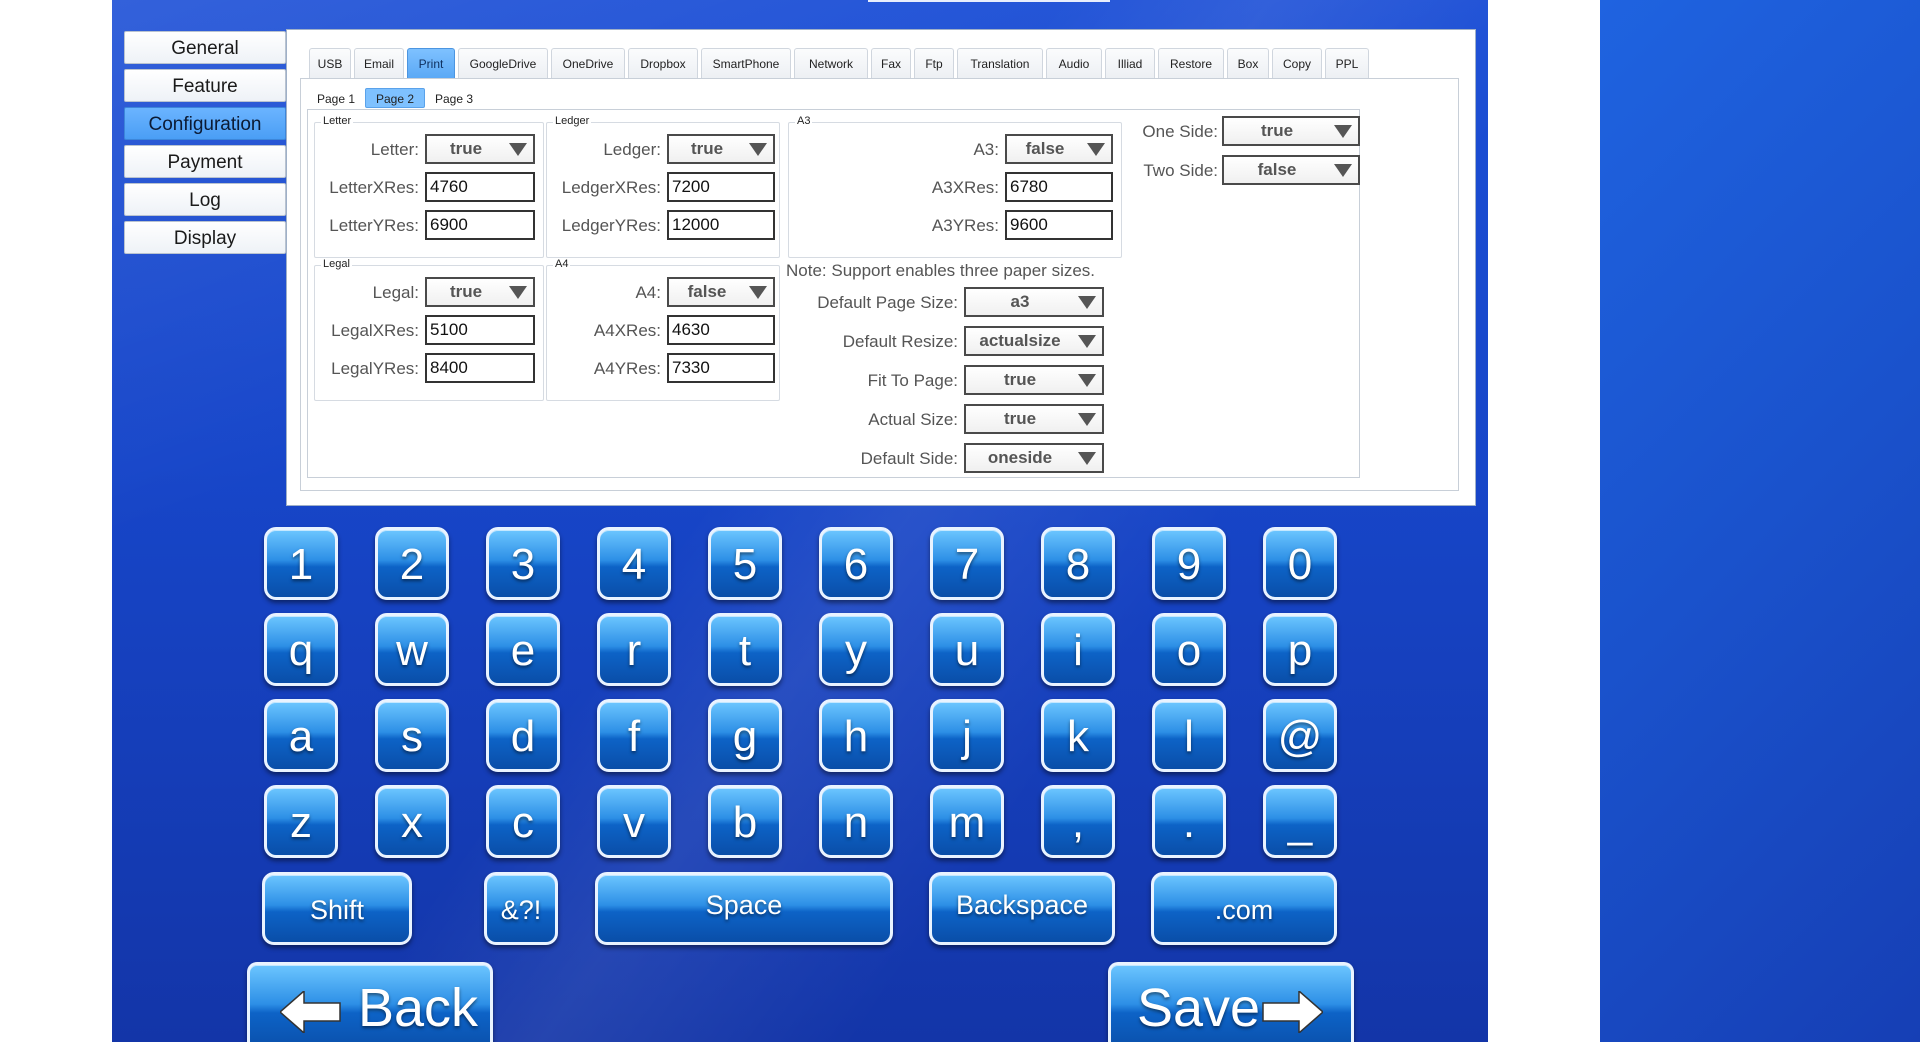 The width and height of the screenshot is (1920, 1042). What do you see at coordinates (1034, 419) in the screenshot?
I see `actual-size-dropdown: true` at bounding box center [1034, 419].